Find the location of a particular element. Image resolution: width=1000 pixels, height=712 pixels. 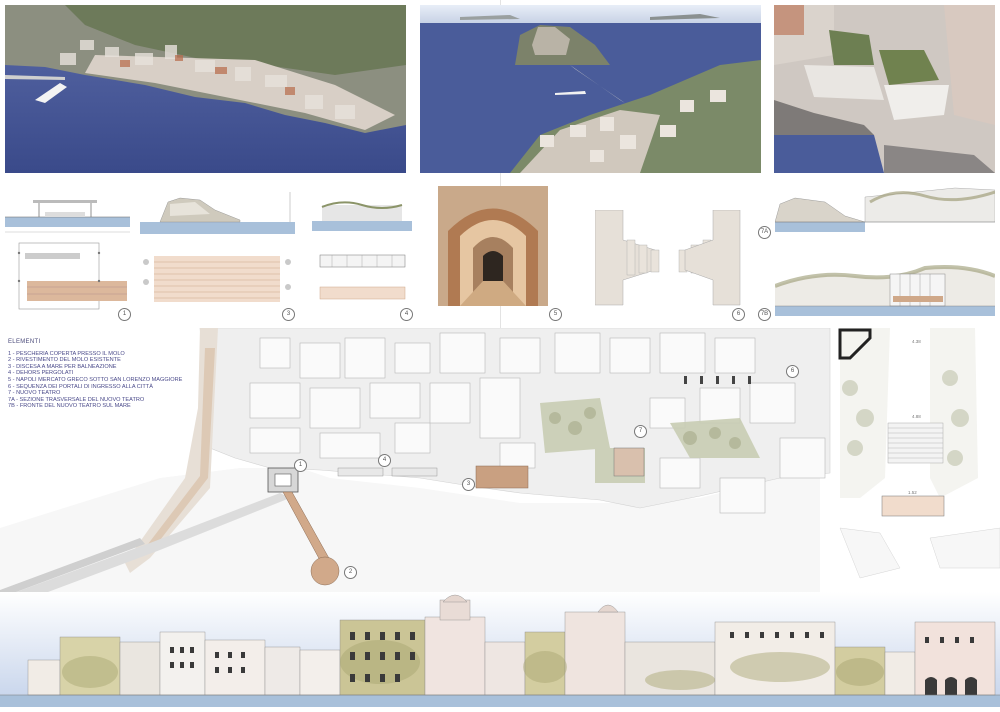

drawing-tag: 6 is located at coordinates (738, 314).